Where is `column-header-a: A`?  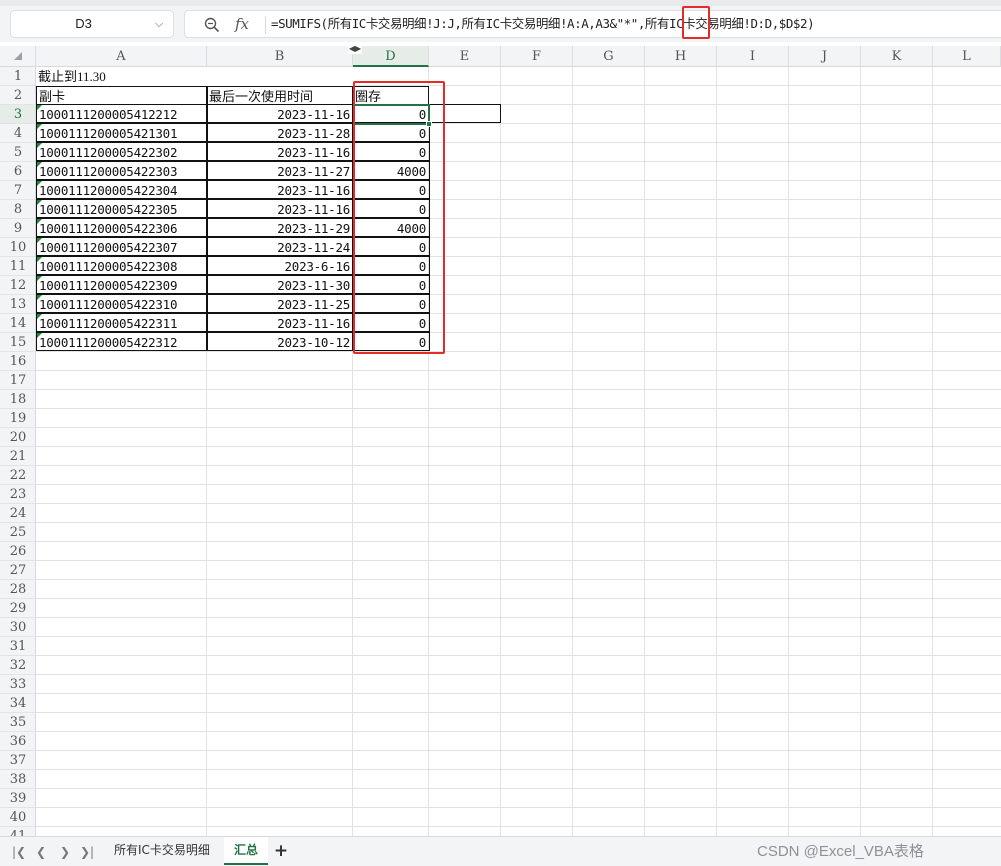
column-header-a: A is located at coordinates (121, 56).